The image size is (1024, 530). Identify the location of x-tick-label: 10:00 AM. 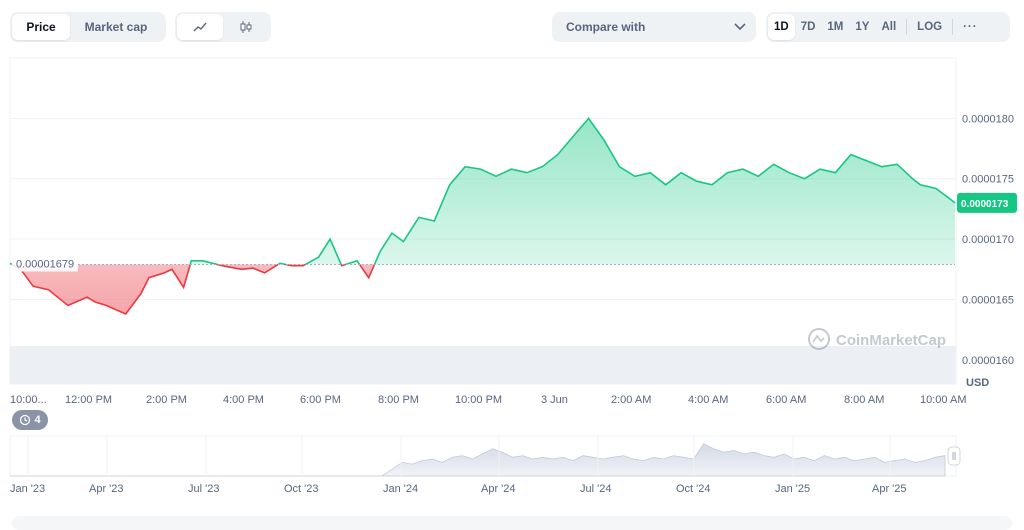
(943, 400).